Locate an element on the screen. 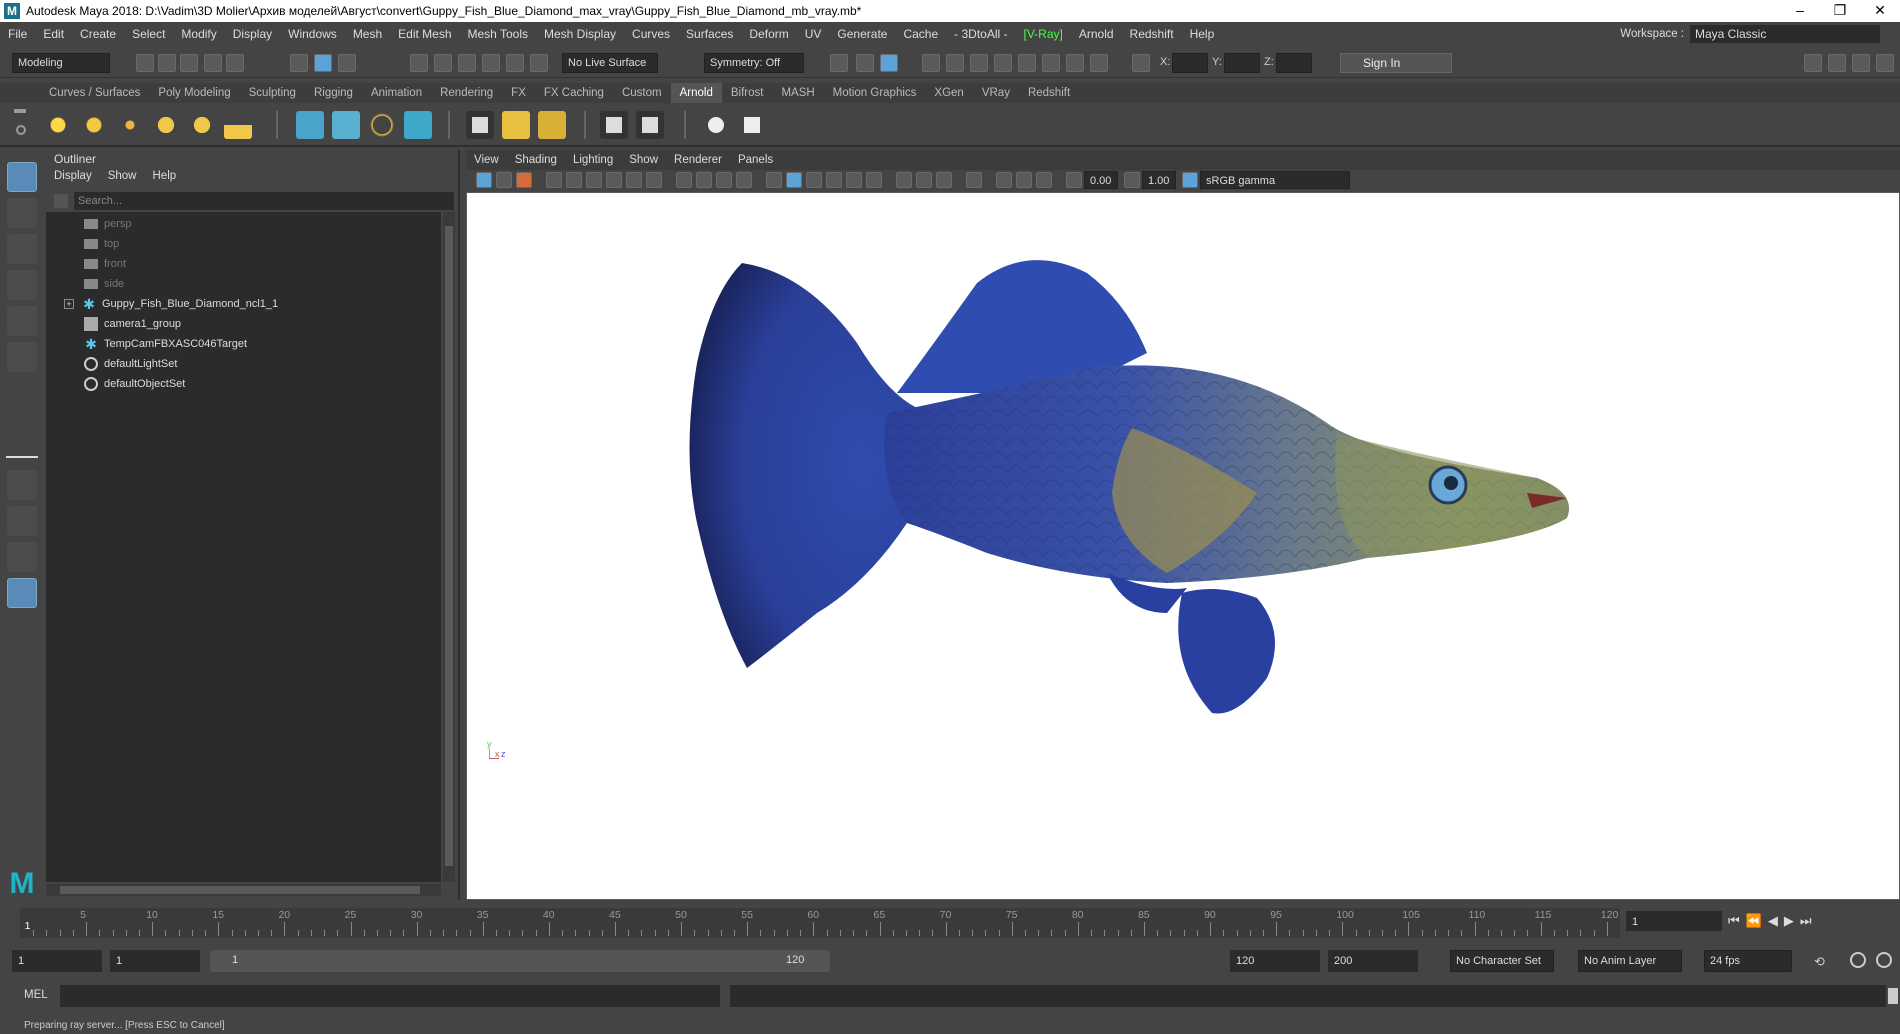 This screenshot has width=1900, height=1034. select-camera-icon is located at coordinates (484, 180).